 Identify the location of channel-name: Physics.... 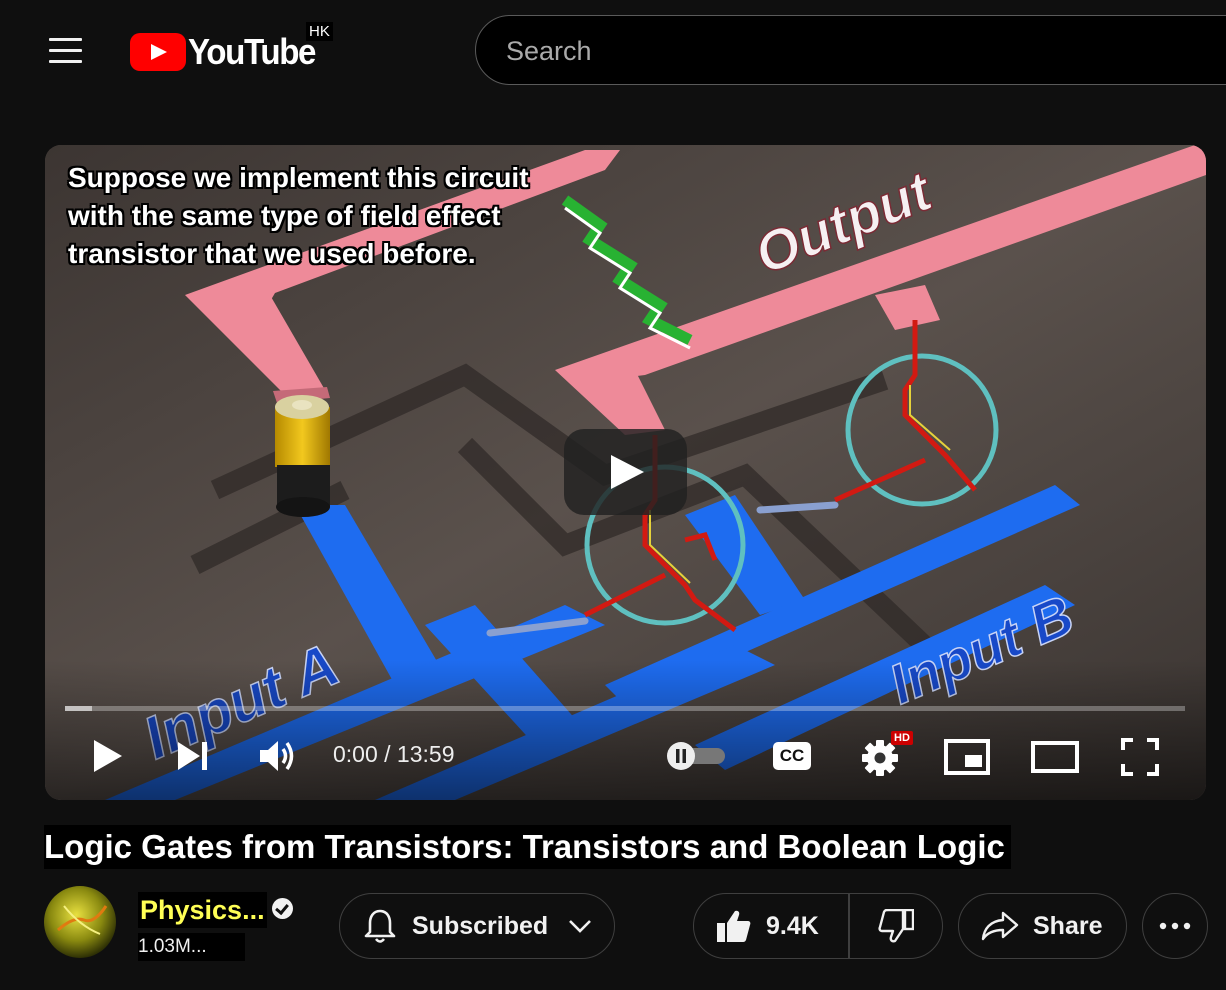
(202, 910).